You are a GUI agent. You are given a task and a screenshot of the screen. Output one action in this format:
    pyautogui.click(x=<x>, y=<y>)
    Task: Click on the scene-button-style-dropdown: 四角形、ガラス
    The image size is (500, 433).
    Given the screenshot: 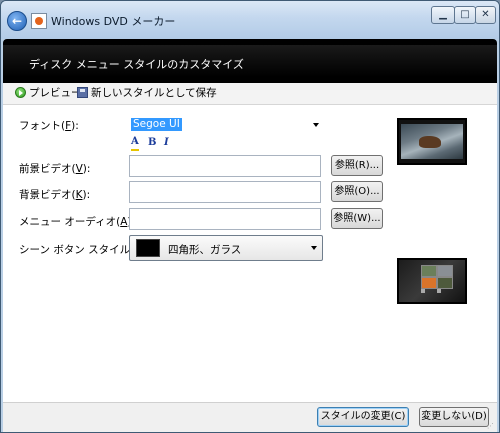 What is the action you would take?
    pyautogui.click(x=226, y=248)
    